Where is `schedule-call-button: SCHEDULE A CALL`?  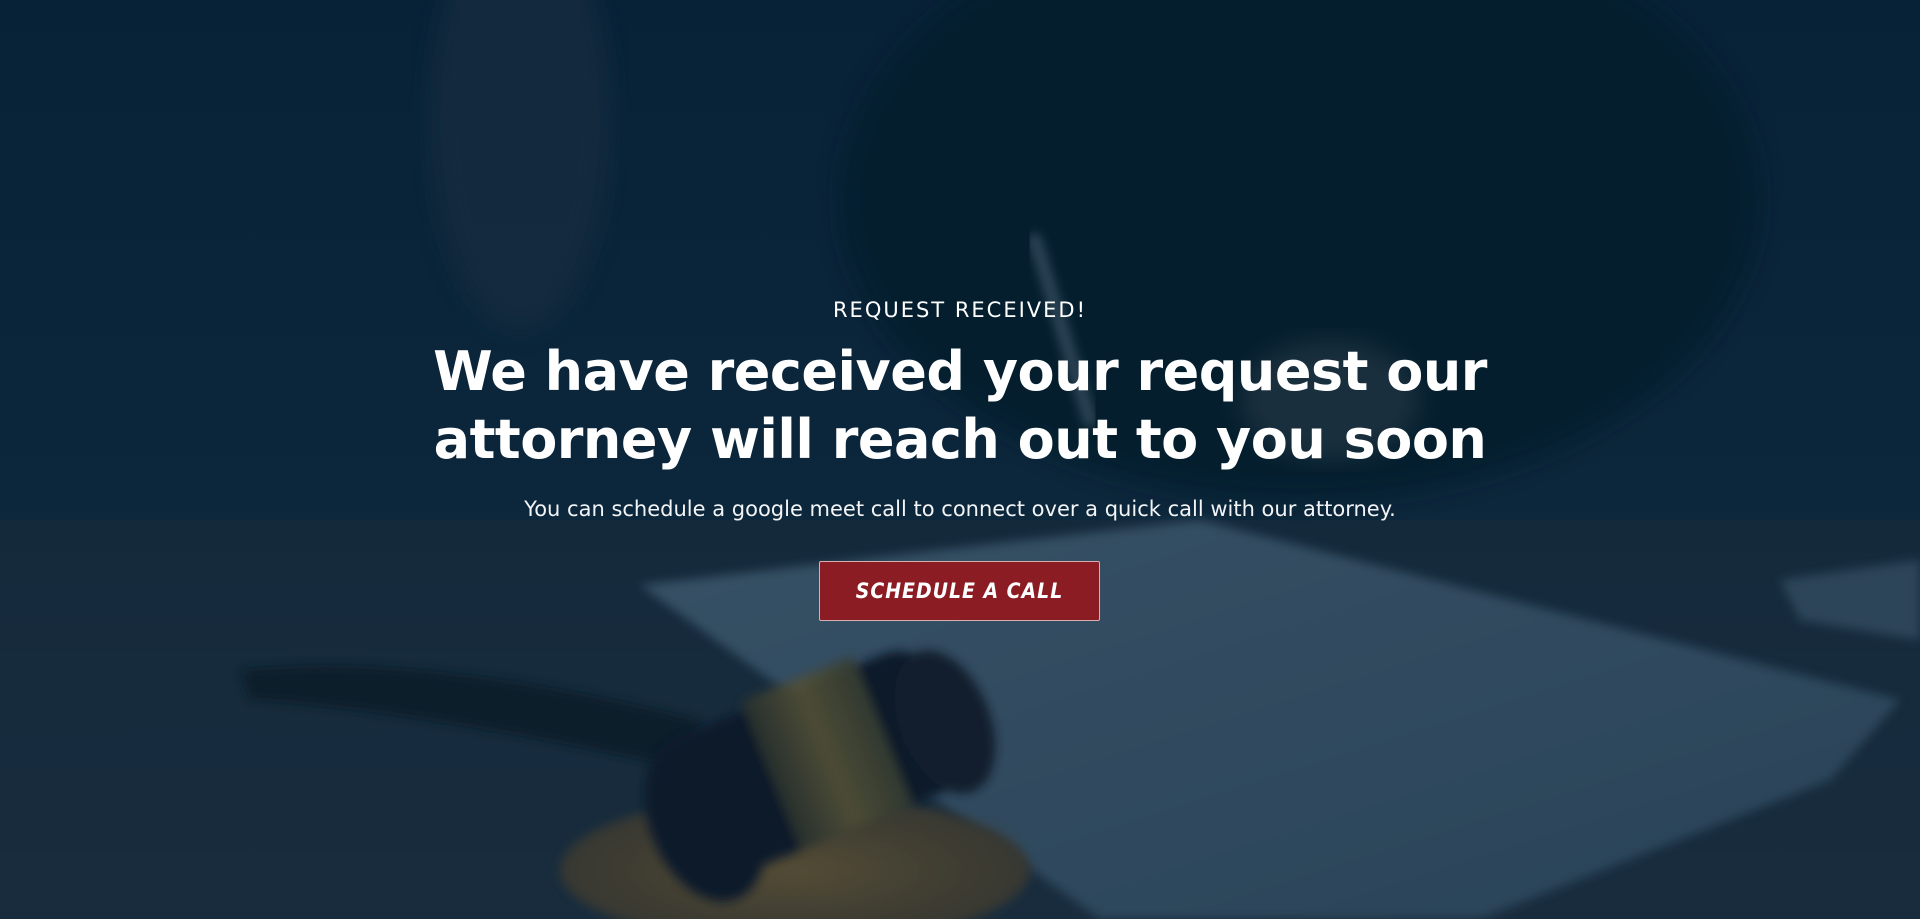
schedule-call-button: SCHEDULE A CALL is located at coordinates (959, 591).